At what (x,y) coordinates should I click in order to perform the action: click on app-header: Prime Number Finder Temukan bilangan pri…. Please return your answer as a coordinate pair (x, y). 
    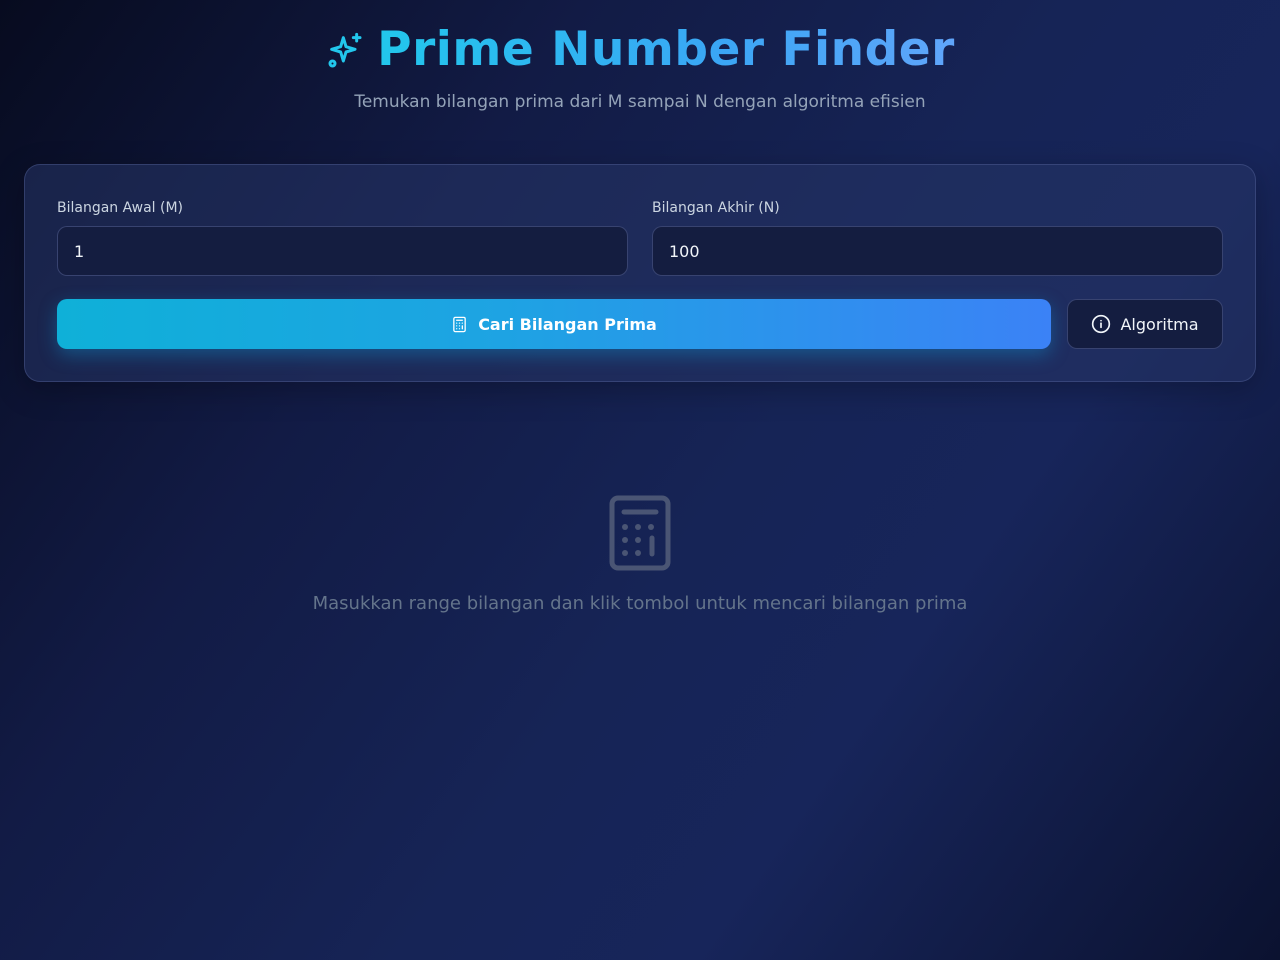
    Looking at the image, I should click on (640, 68).